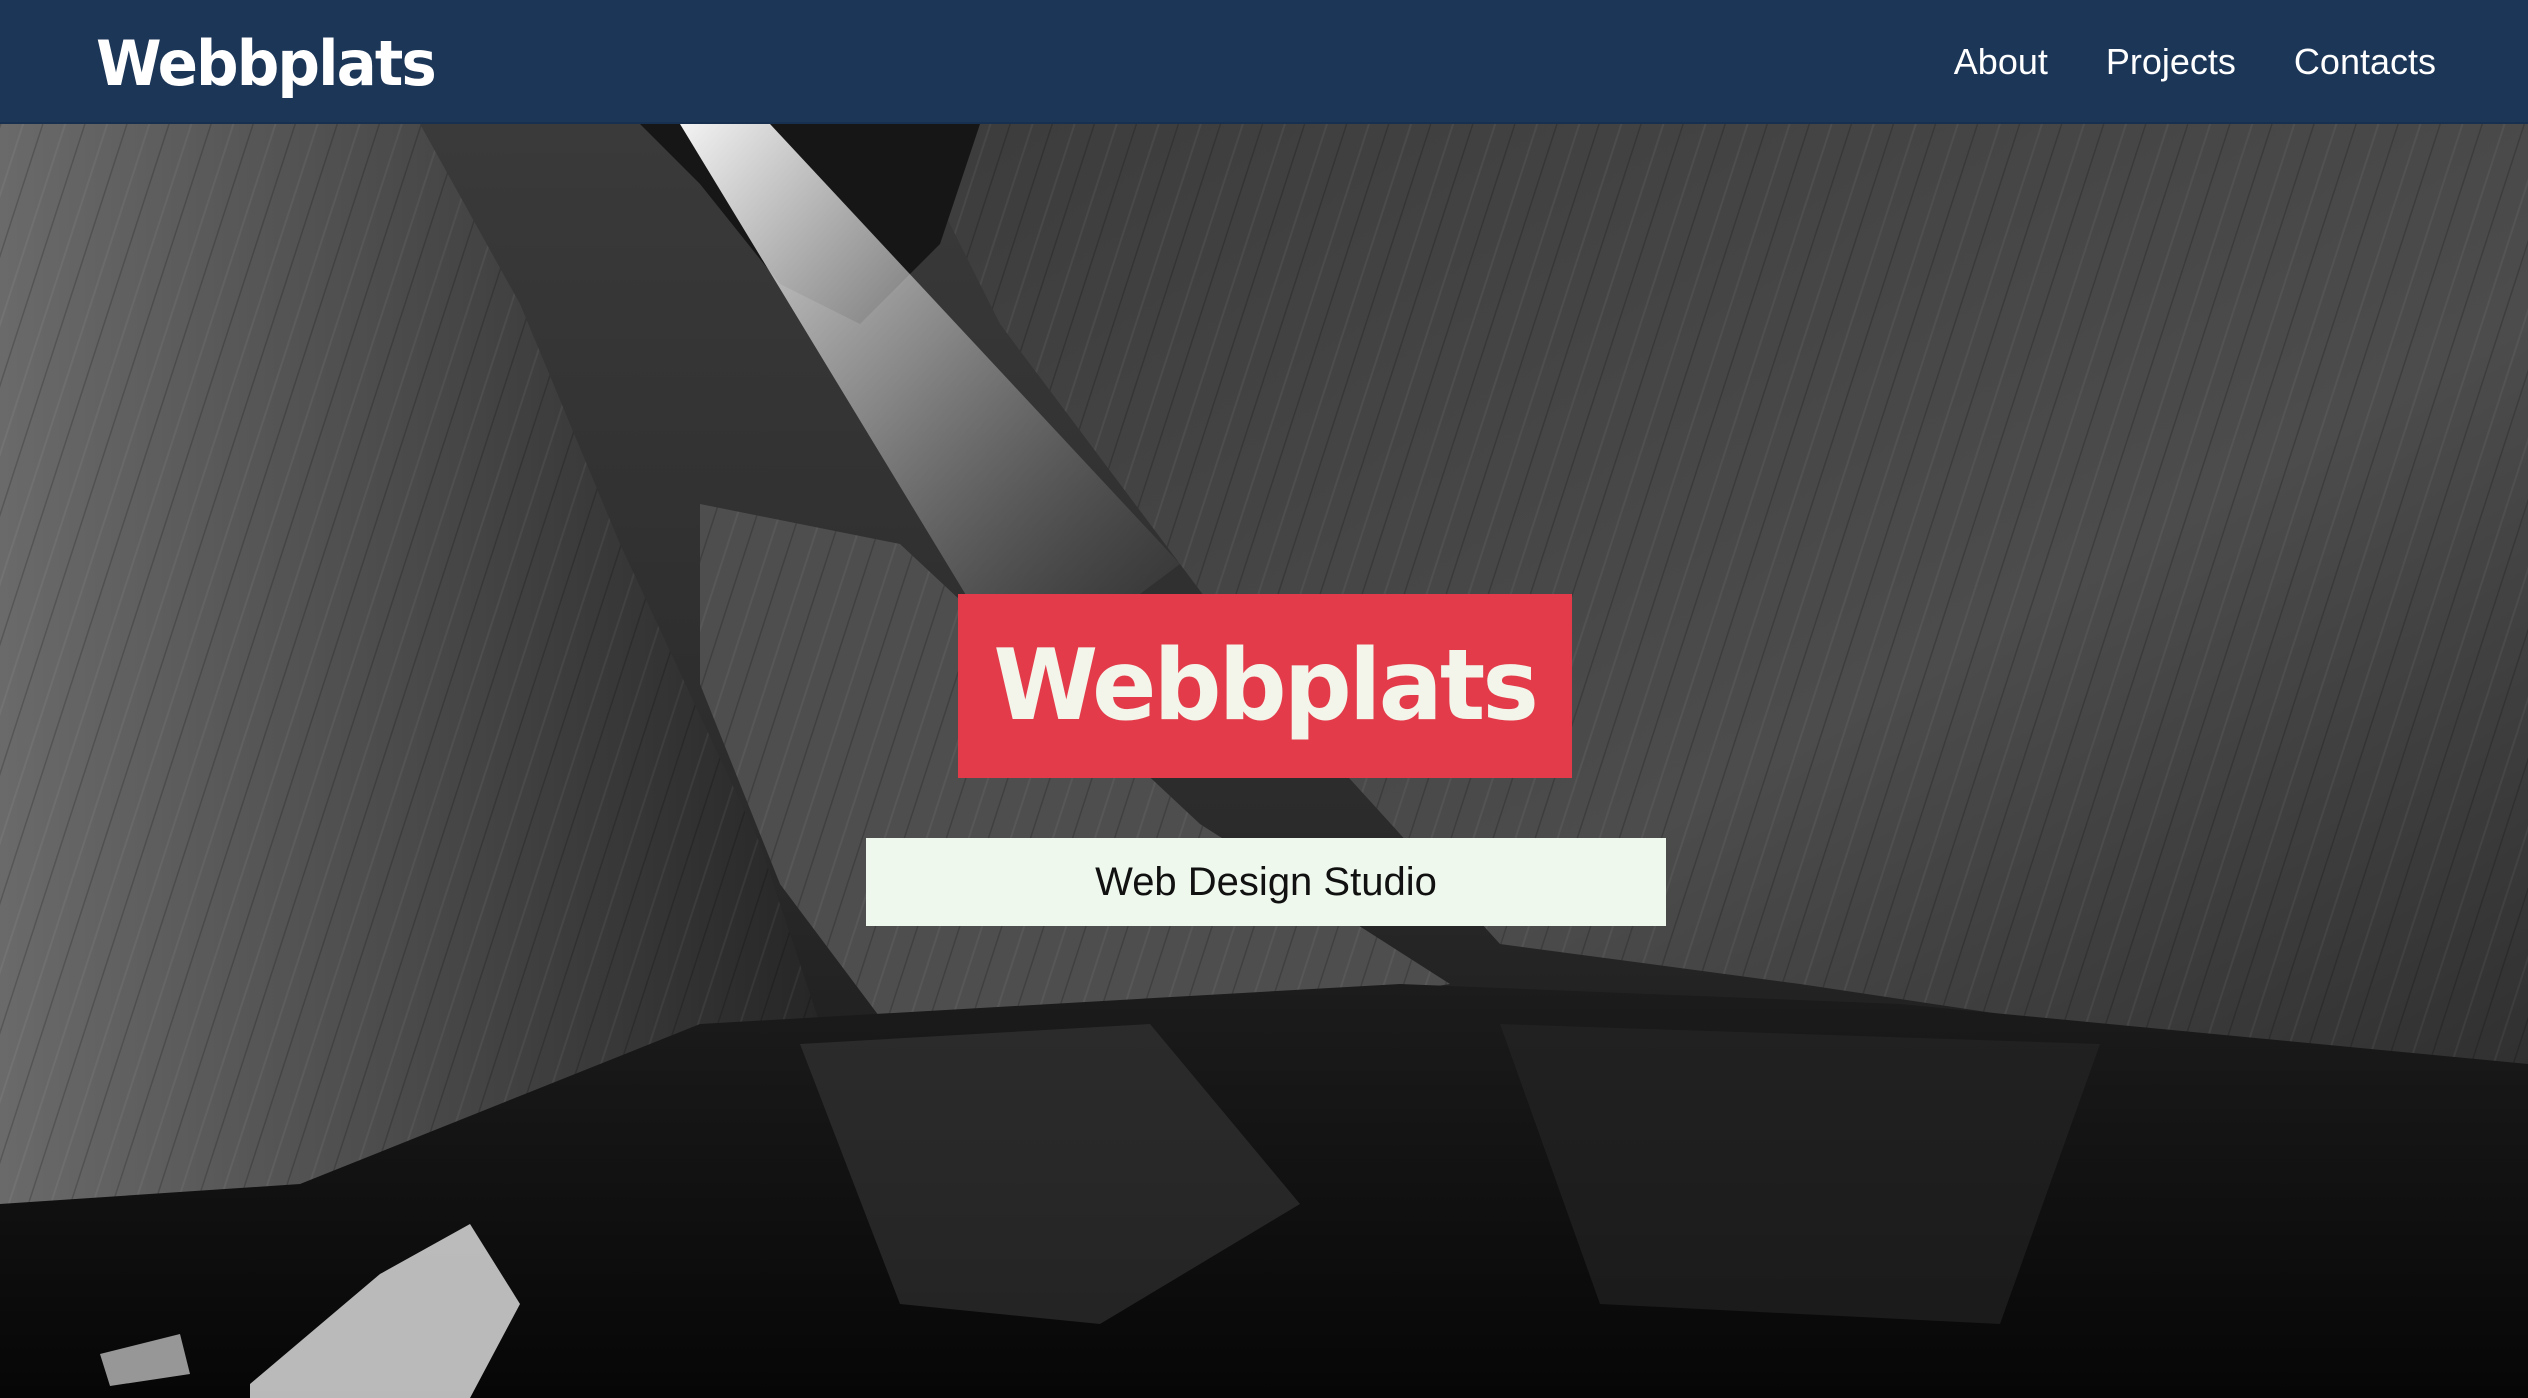 This screenshot has width=2528, height=1398. I want to click on nav-link-contacts: Contacts, so click(2365, 62).